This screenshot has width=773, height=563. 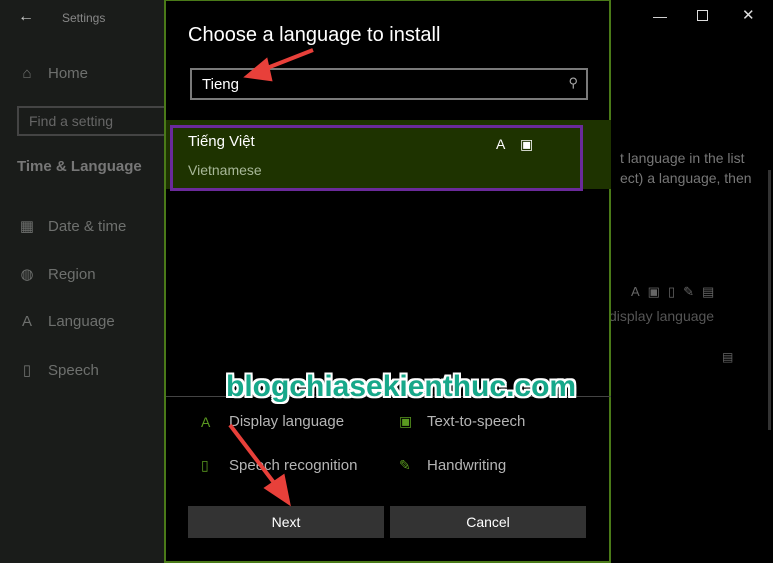 What do you see at coordinates (258, 69) in the screenshot?
I see `arrow-head` at bounding box center [258, 69].